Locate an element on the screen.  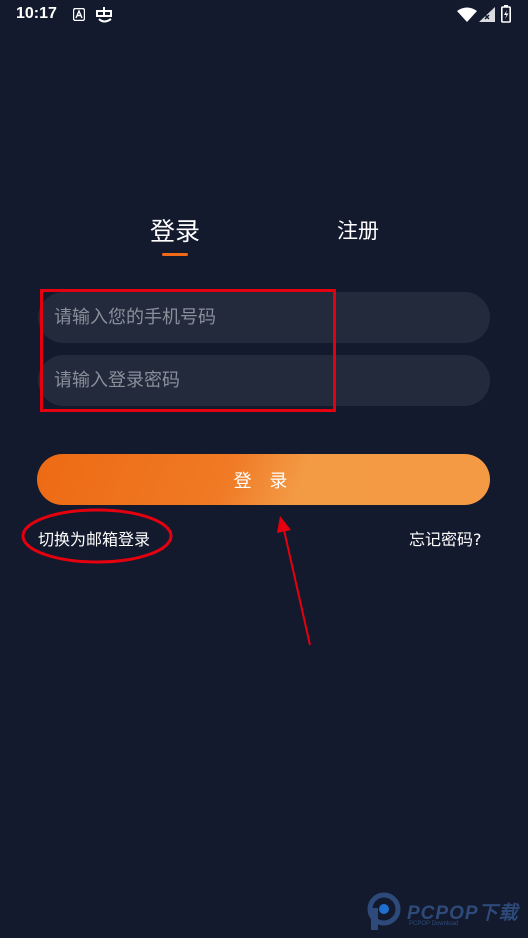
active-tab-indicator is located at coordinates (175, 254).